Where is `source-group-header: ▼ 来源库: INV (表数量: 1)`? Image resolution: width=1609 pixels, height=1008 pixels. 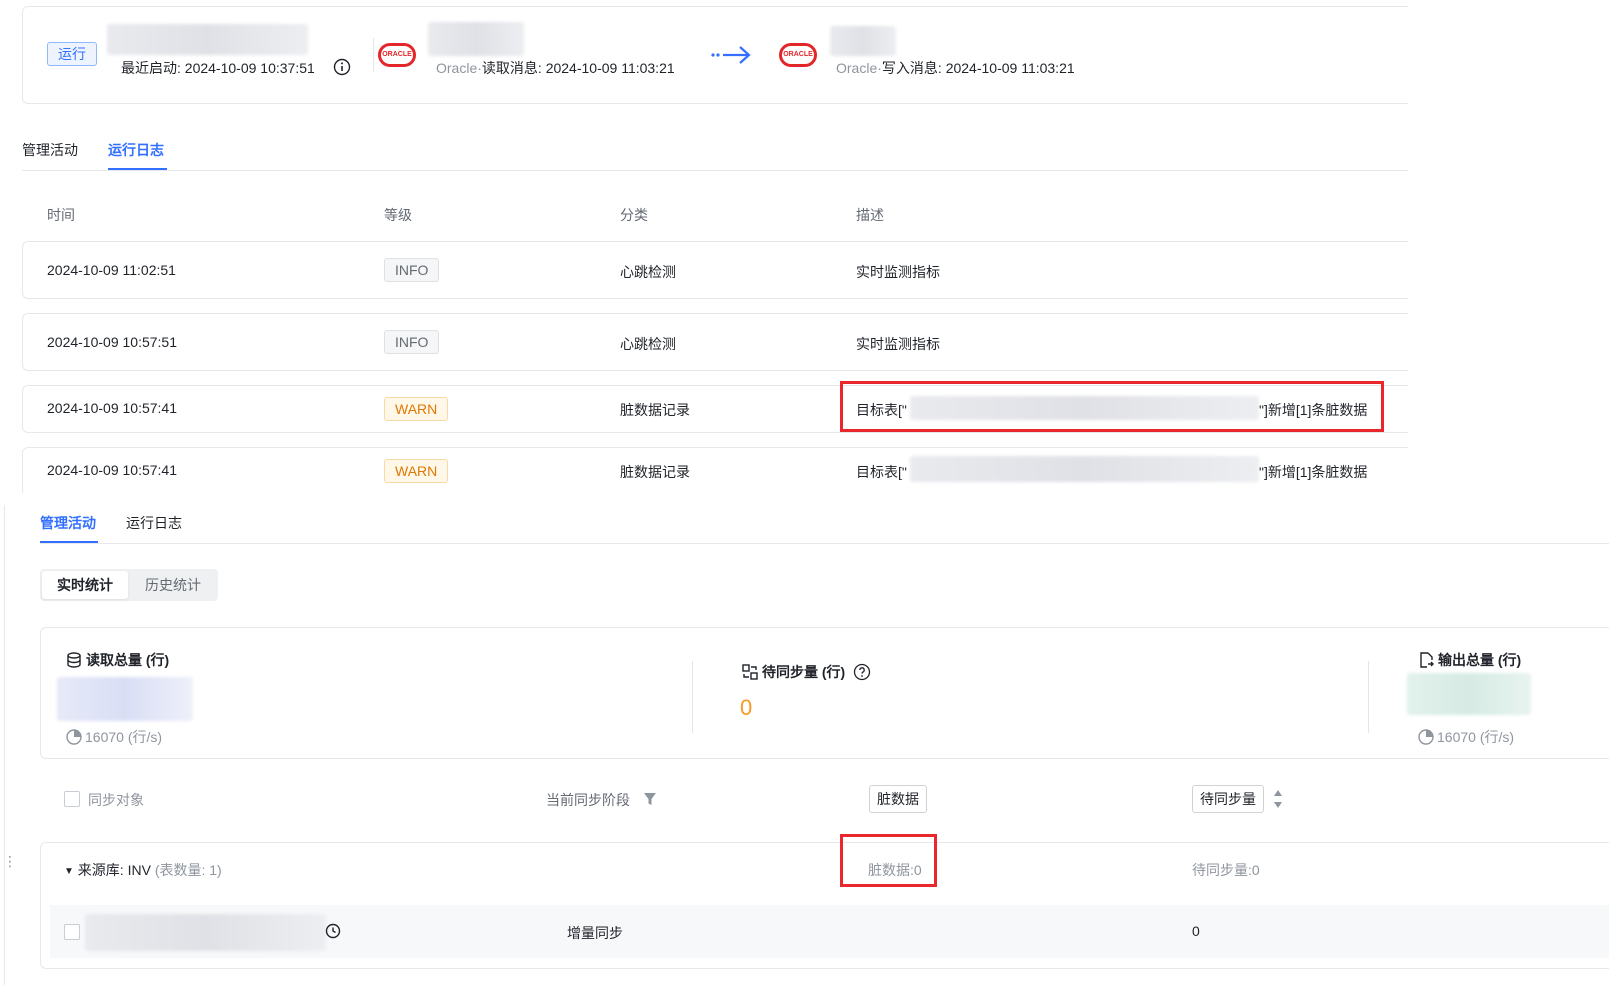 source-group-header: ▼ 来源库: INV (表数量: 1) is located at coordinates (143, 870).